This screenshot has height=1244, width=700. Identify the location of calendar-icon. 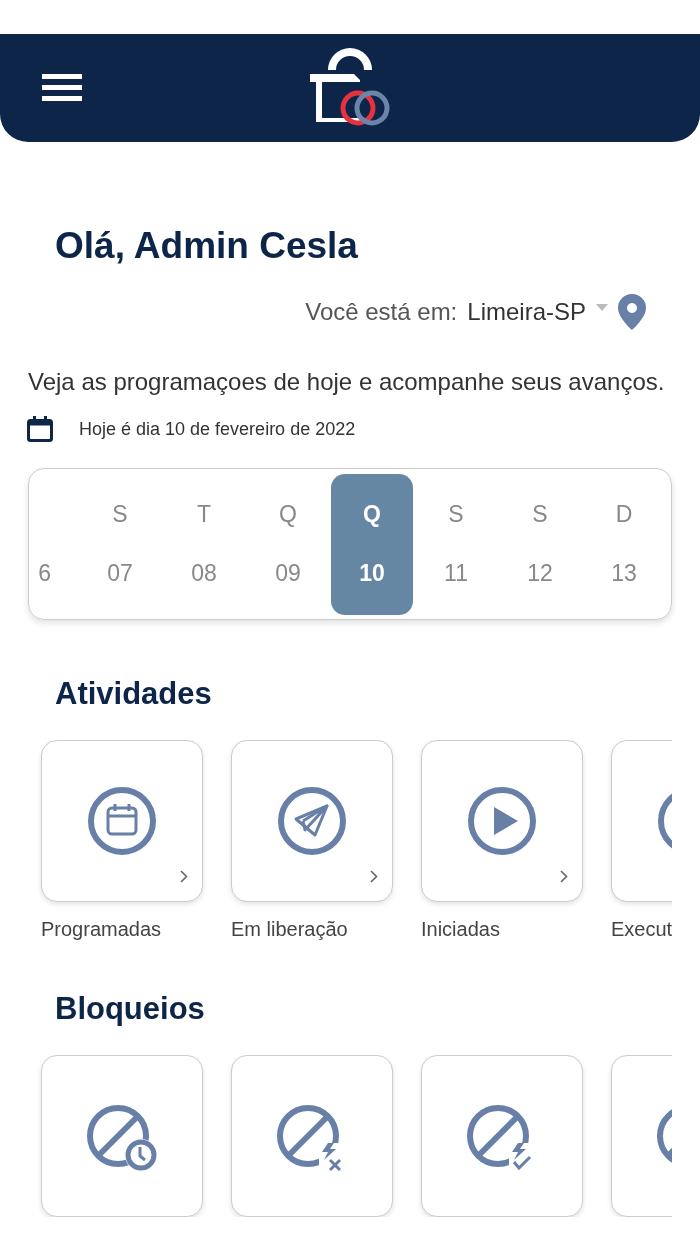
(40, 429).